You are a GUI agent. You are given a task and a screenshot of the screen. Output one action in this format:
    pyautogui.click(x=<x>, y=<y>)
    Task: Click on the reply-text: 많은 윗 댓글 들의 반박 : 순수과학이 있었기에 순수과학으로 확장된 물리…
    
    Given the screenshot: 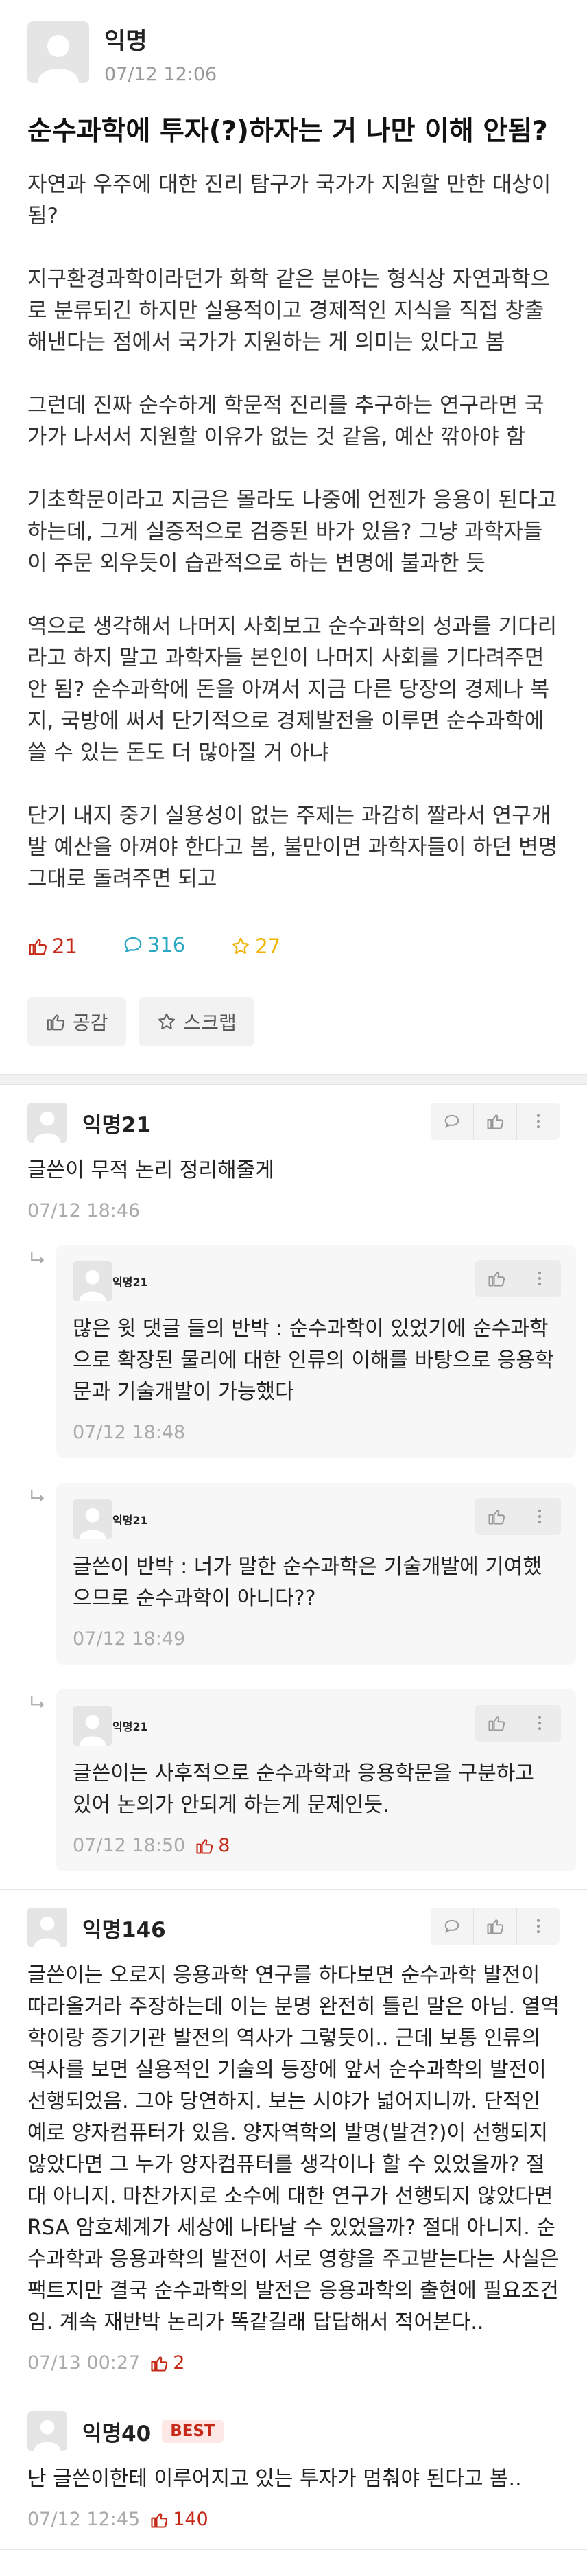 What is the action you would take?
    pyautogui.click(x=313, y=1360)
    